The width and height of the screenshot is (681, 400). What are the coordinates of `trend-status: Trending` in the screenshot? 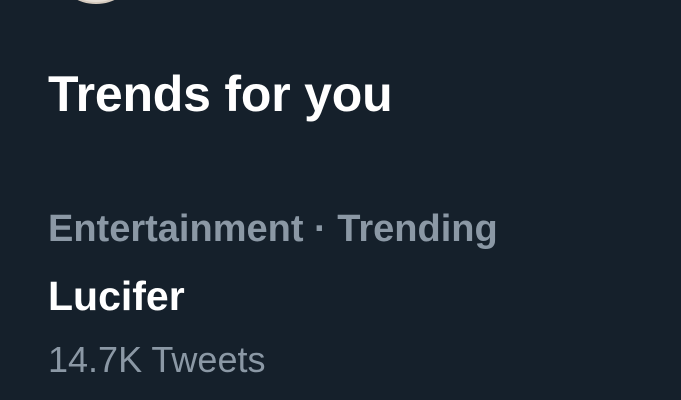 It's located at (417, 229).